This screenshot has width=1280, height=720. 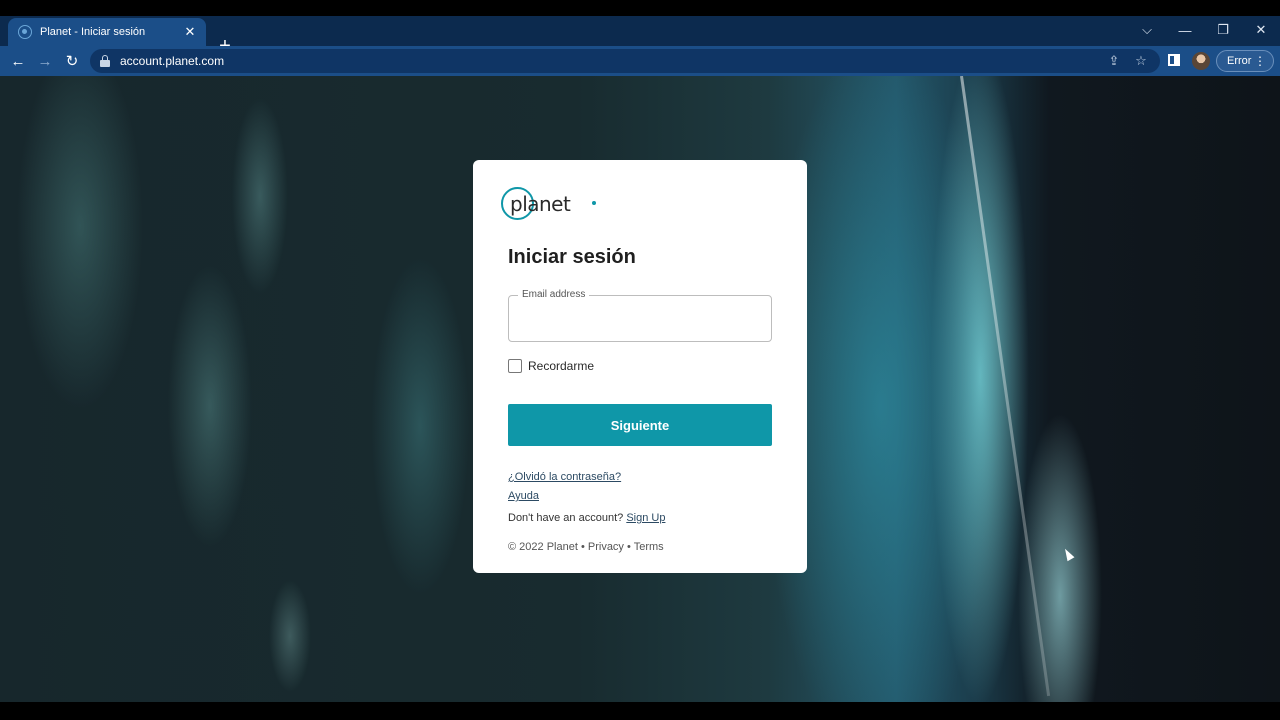 I want to click on browser-toolbar: ← → ↻ account.planet.com ⇪ ☆ Error ⋮, so click(x=640, y=61).